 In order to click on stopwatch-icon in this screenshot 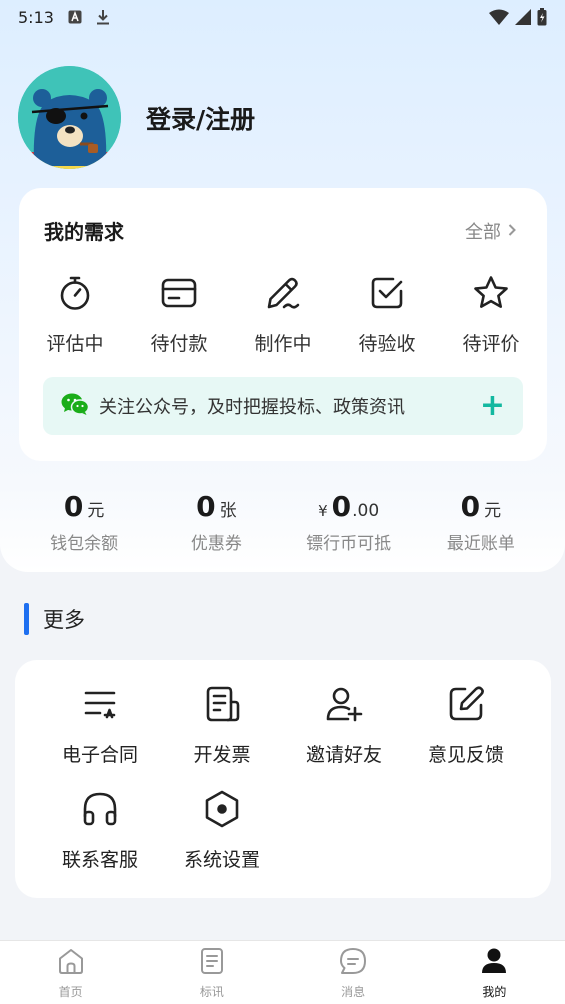, I will do `click(75, 295)`.